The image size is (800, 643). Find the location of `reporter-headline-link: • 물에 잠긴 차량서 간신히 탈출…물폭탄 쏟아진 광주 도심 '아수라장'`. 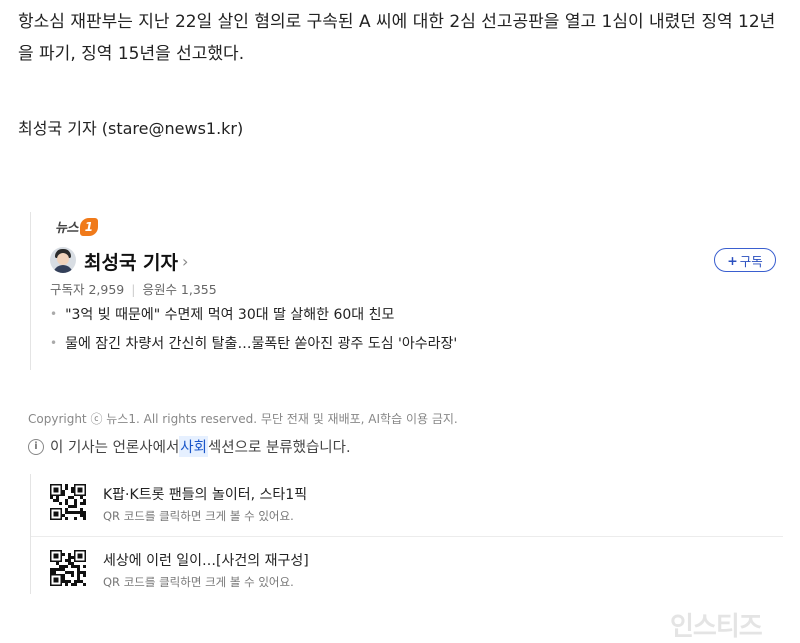

reporter-headline-link: • 물에 잠긴 차량서 간신히 탈출…물폭탄 쏟아진 광주 도심 '아수라장' is located at coordinates (253, 343).